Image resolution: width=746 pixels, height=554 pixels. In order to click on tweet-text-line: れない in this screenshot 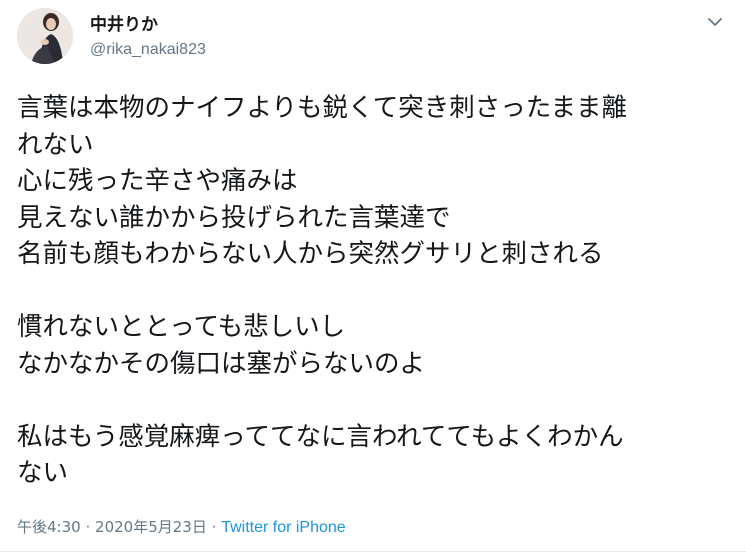, I will do `click(55, 144)`.